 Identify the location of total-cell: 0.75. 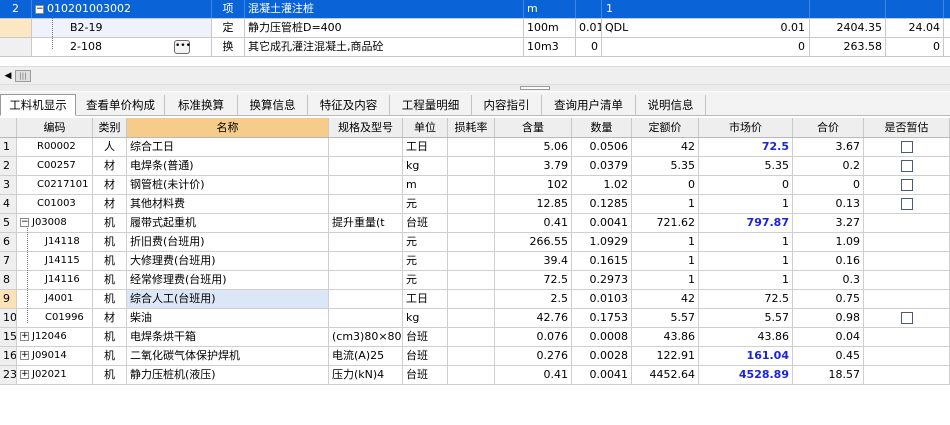
(828, 299).